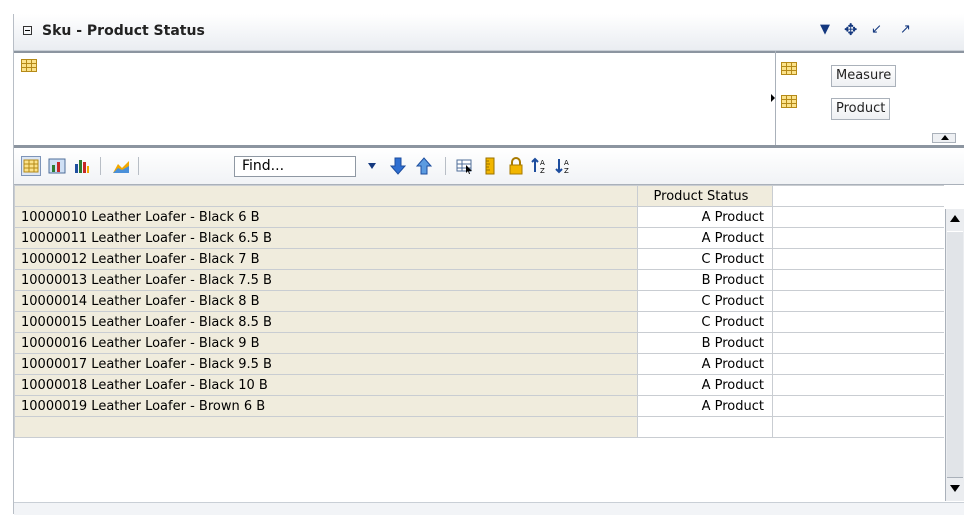 Image resolution: width=964 pixels, height=515 pixels. What do you see at coordinates (372, 166) in the screenshot?
I see `find-dropdown-icon` at bounding box center [372, 166].